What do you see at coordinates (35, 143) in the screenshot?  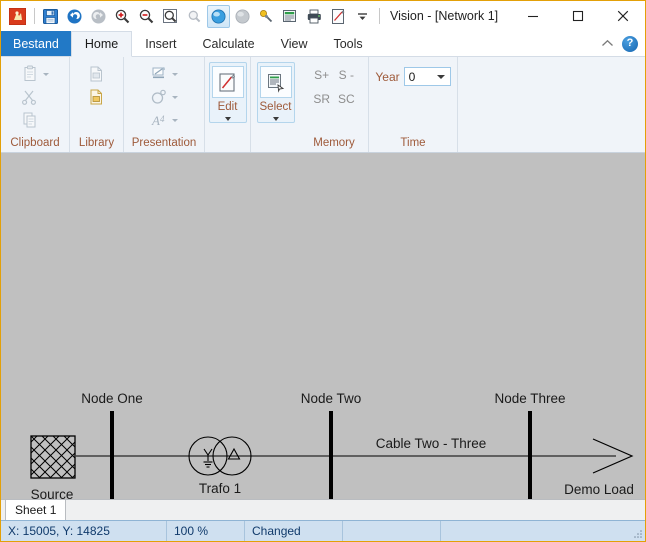 I see `clipboard-group-label: Clipboard` at bounding box center [35, 143].